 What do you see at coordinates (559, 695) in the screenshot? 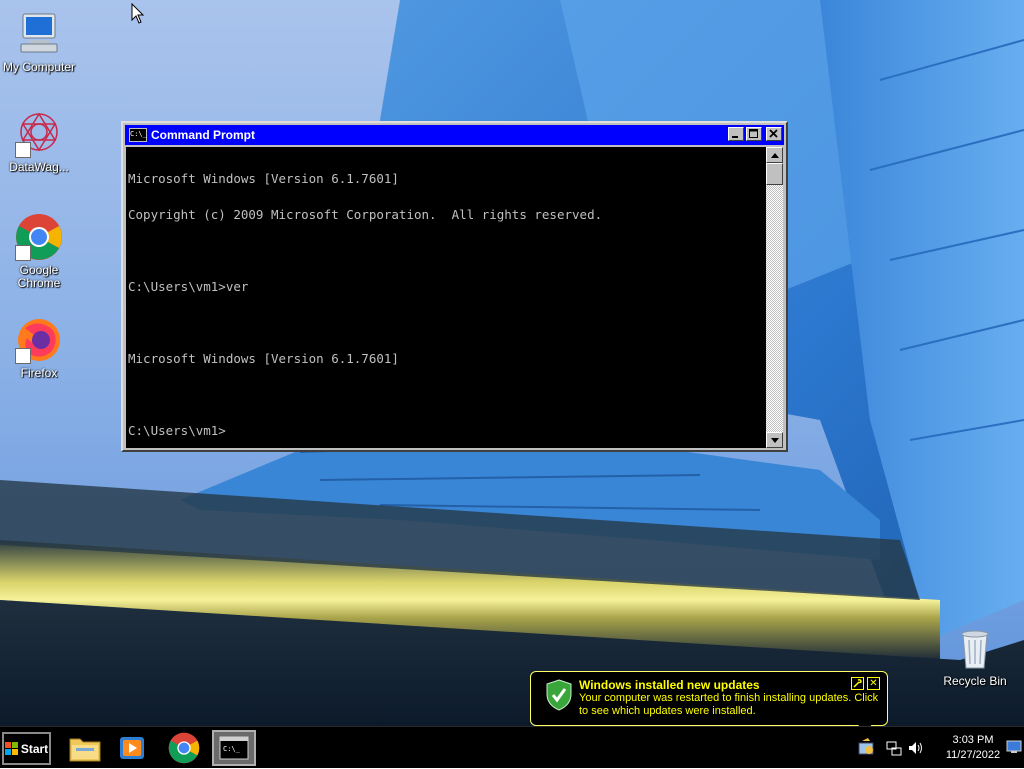
I see `shield-check-icon` at bounding box center [559, 695].